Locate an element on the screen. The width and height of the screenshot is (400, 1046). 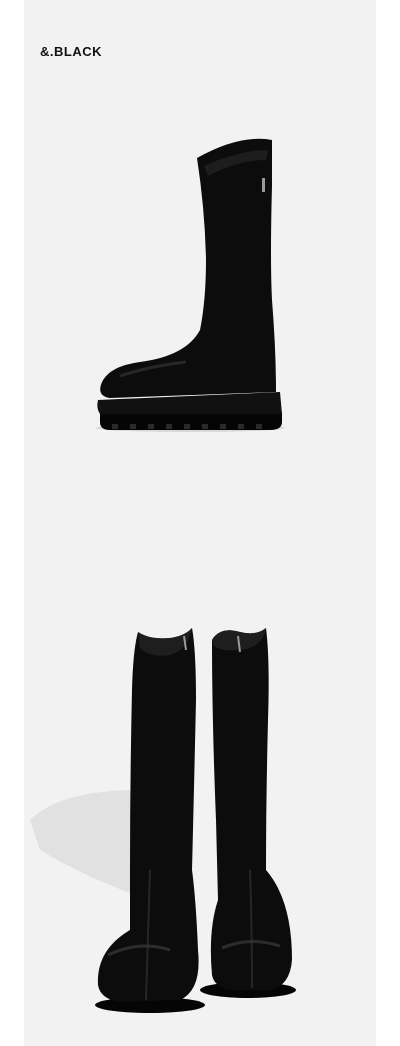
boot-side-view-image is located at coordinates (190, 285).